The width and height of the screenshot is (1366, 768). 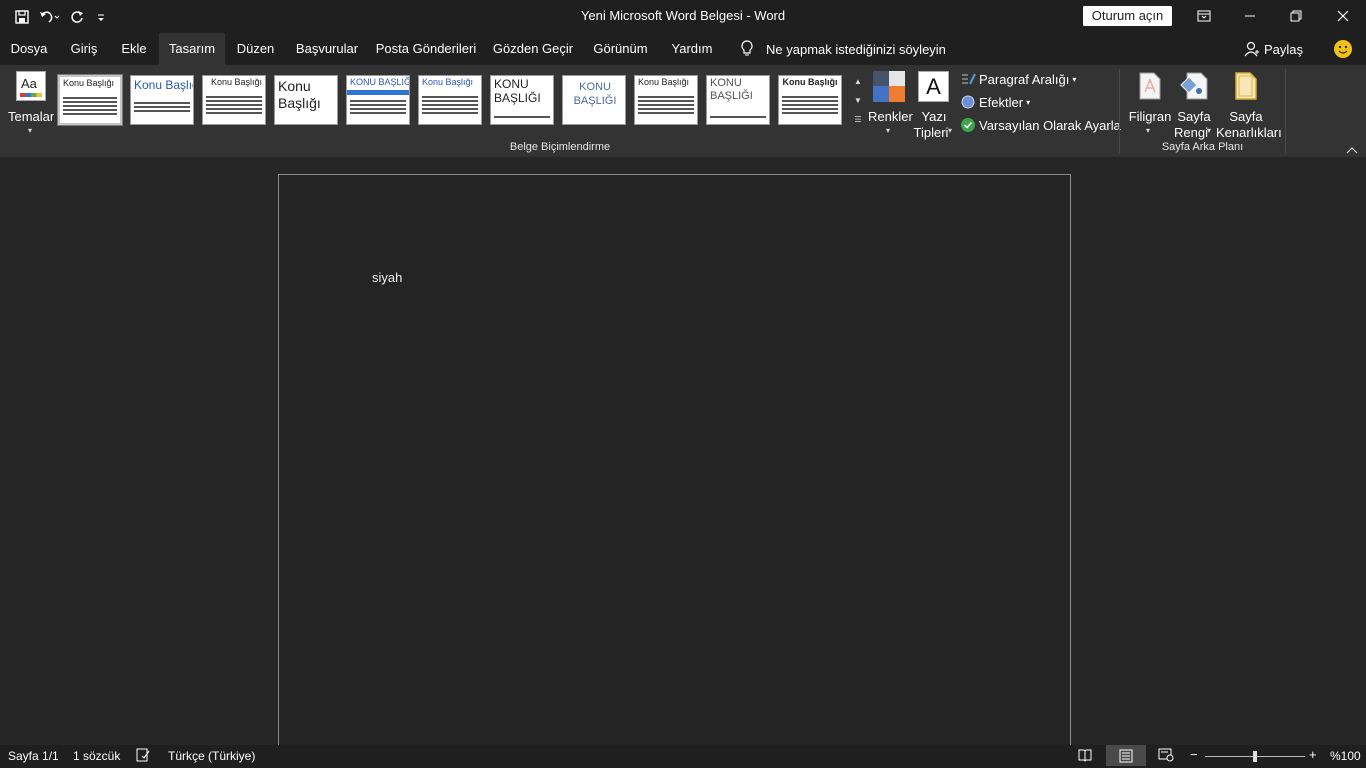 What do you see at coordinates (1194, 104) in the screenshot?
I see `page-color-button: Sayfa Rengi ▾` at bounding box center [1194, 104].